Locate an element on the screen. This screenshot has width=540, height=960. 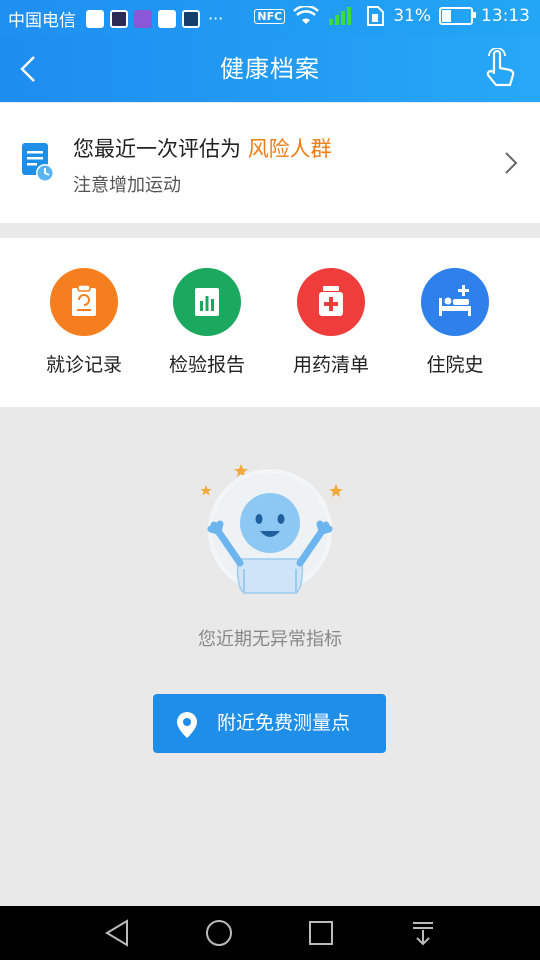
category-visit-records: 就诊记录 is located at coordinates (84, 322).